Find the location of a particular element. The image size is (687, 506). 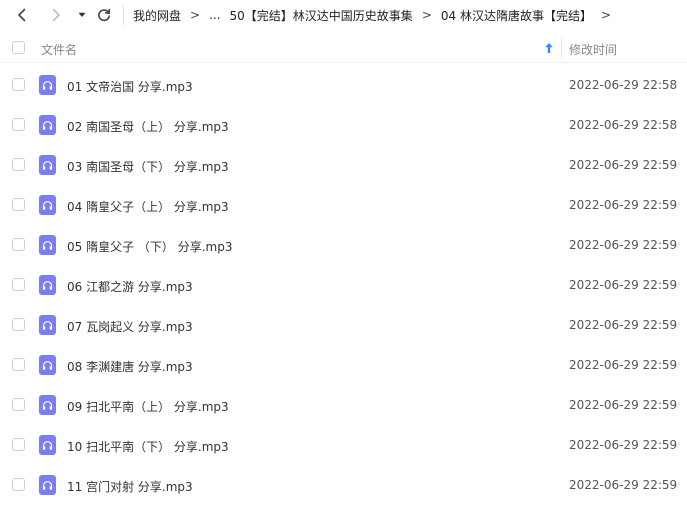

file-row: 05 隋皇父子 （下） 分享.mp3 2022-06-29 22:59 is located at coordinates (343, 245).